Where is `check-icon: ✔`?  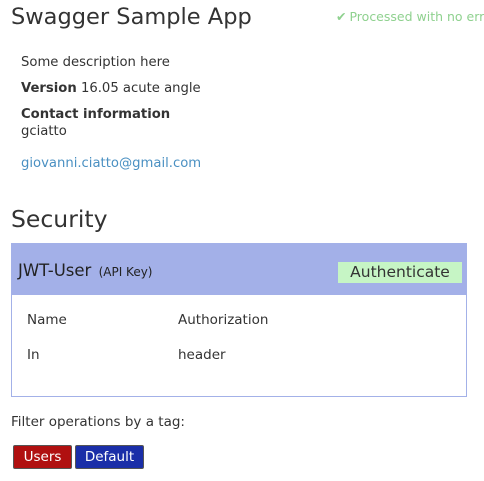
check-icon: ✔ is located at coordinates (341, 16).